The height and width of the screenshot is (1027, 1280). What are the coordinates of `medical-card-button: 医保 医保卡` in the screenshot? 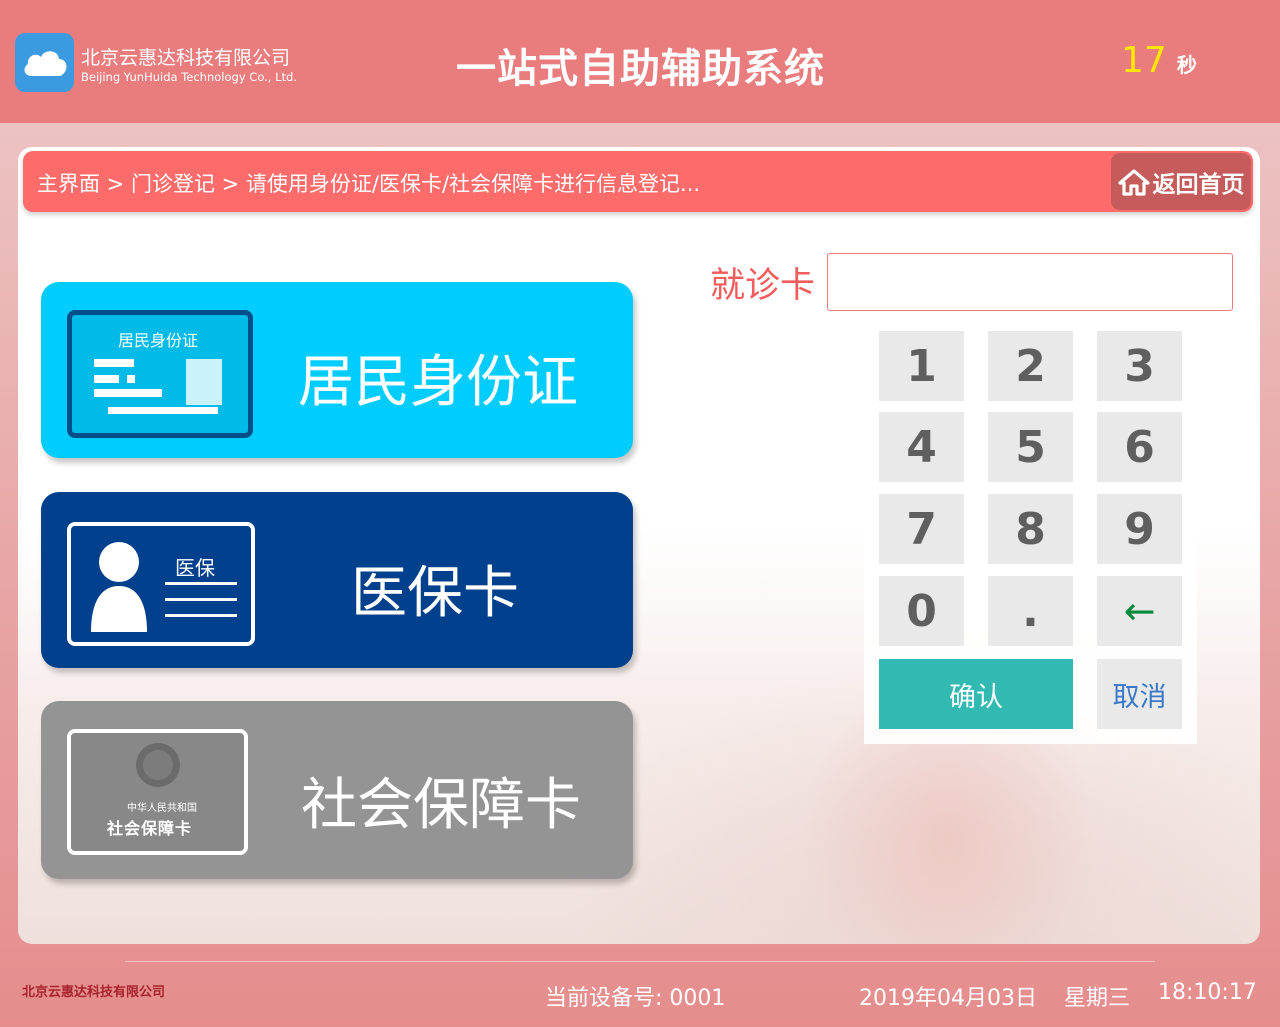 It's located at (337, 580).